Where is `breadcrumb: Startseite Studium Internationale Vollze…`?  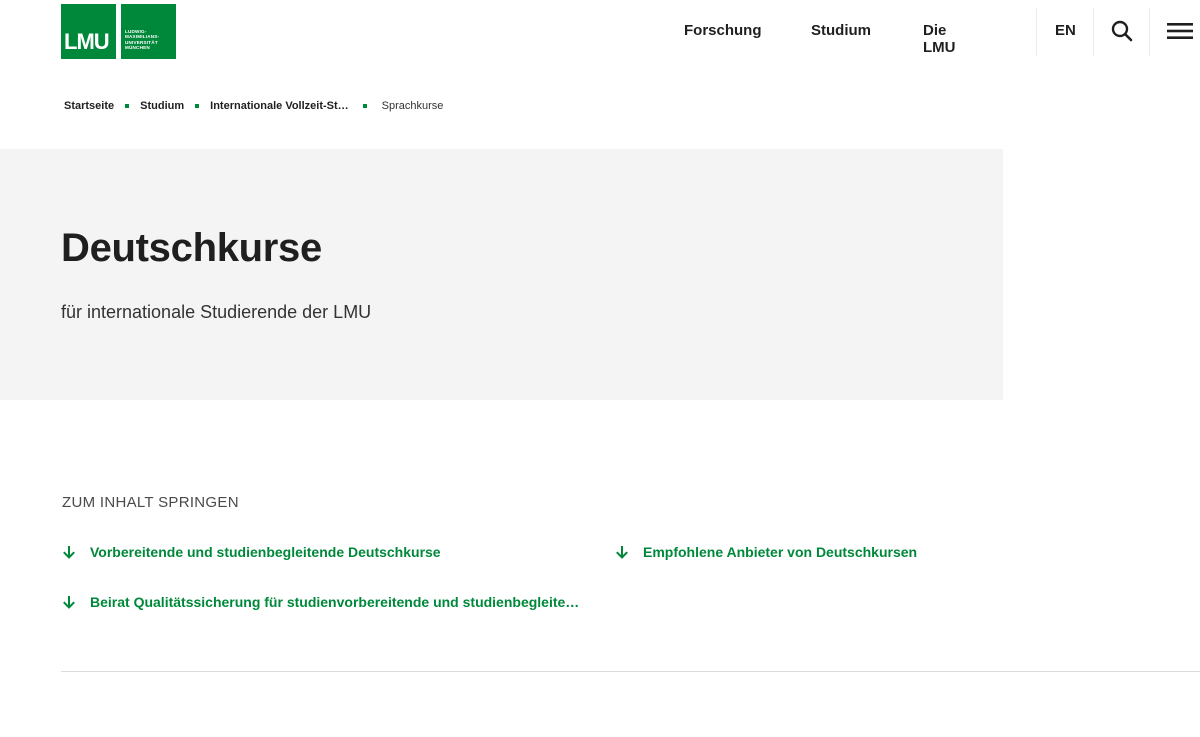 breadcrumb: Startseite Studium Internationale Vollze… is located at coordinates (253, 106).